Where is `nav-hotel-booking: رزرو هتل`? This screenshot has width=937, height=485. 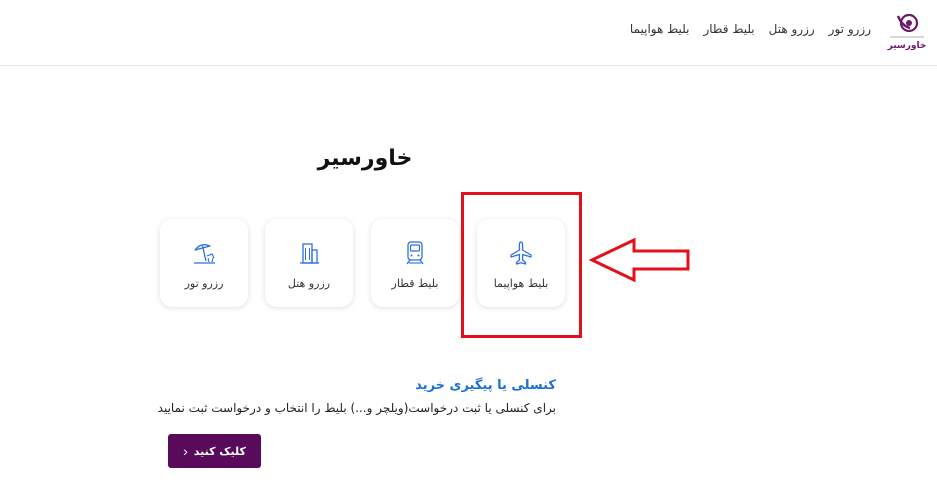
nav-hotel-booking: رزرو هتل is located at coordinates (792, 29).